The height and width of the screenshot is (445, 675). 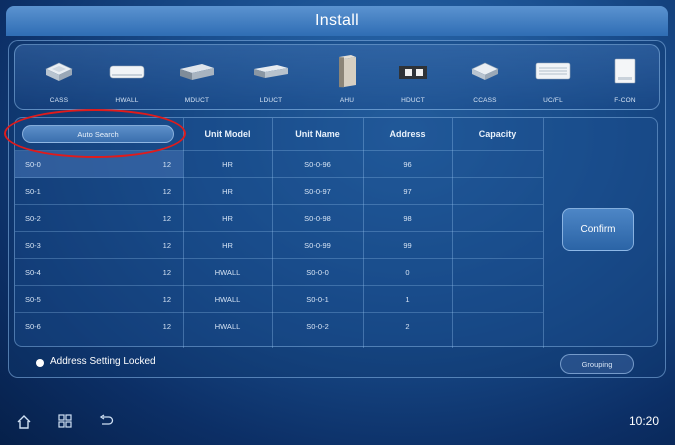 What do you see at coordinates (99, 164) in the screenshot?
I see `group-cell: S0-0 12` at bounding box center [99, 164].